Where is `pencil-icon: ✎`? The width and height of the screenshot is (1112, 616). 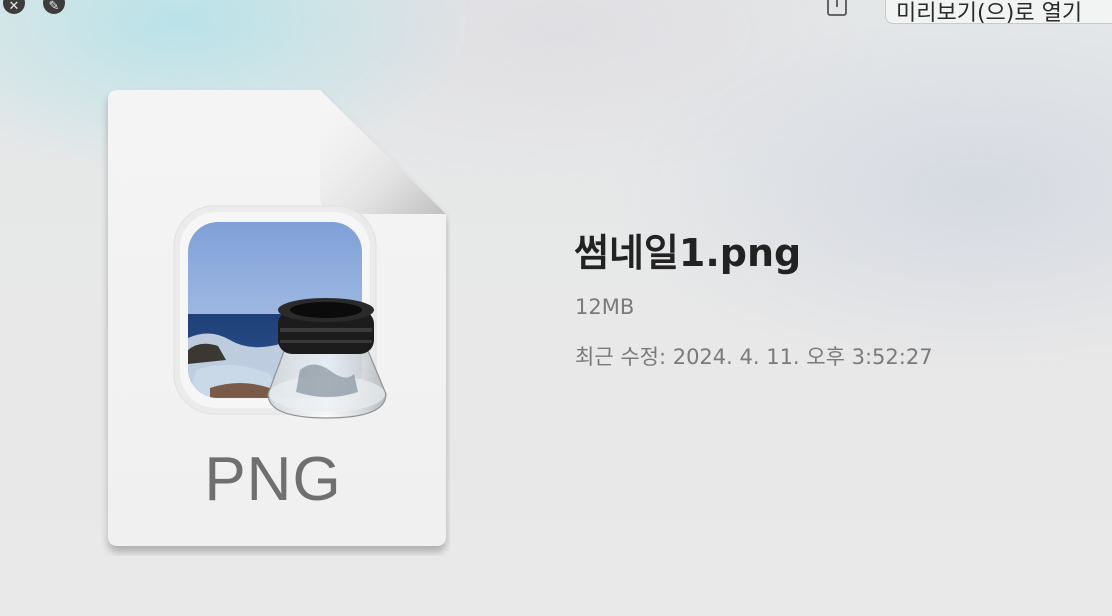
pencil-icon: ✎ is located at coordinates (54, 7).